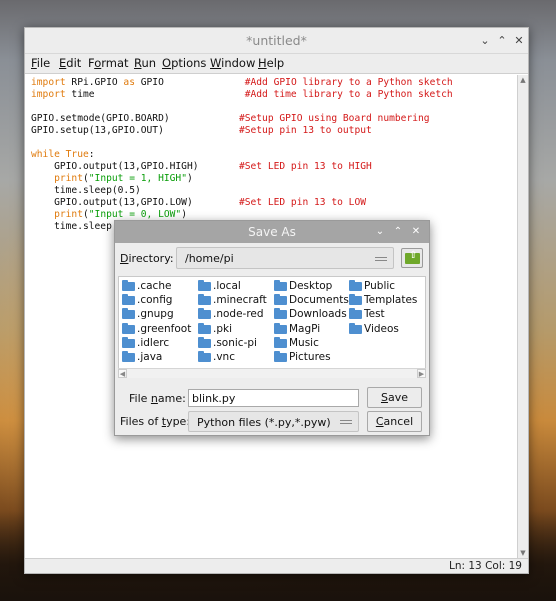 The width and height of the screenshot is (556, 601). Describe the element at coordinates (232, 301) in the screenshot. I see `folder-item: .minecraft` at that location.